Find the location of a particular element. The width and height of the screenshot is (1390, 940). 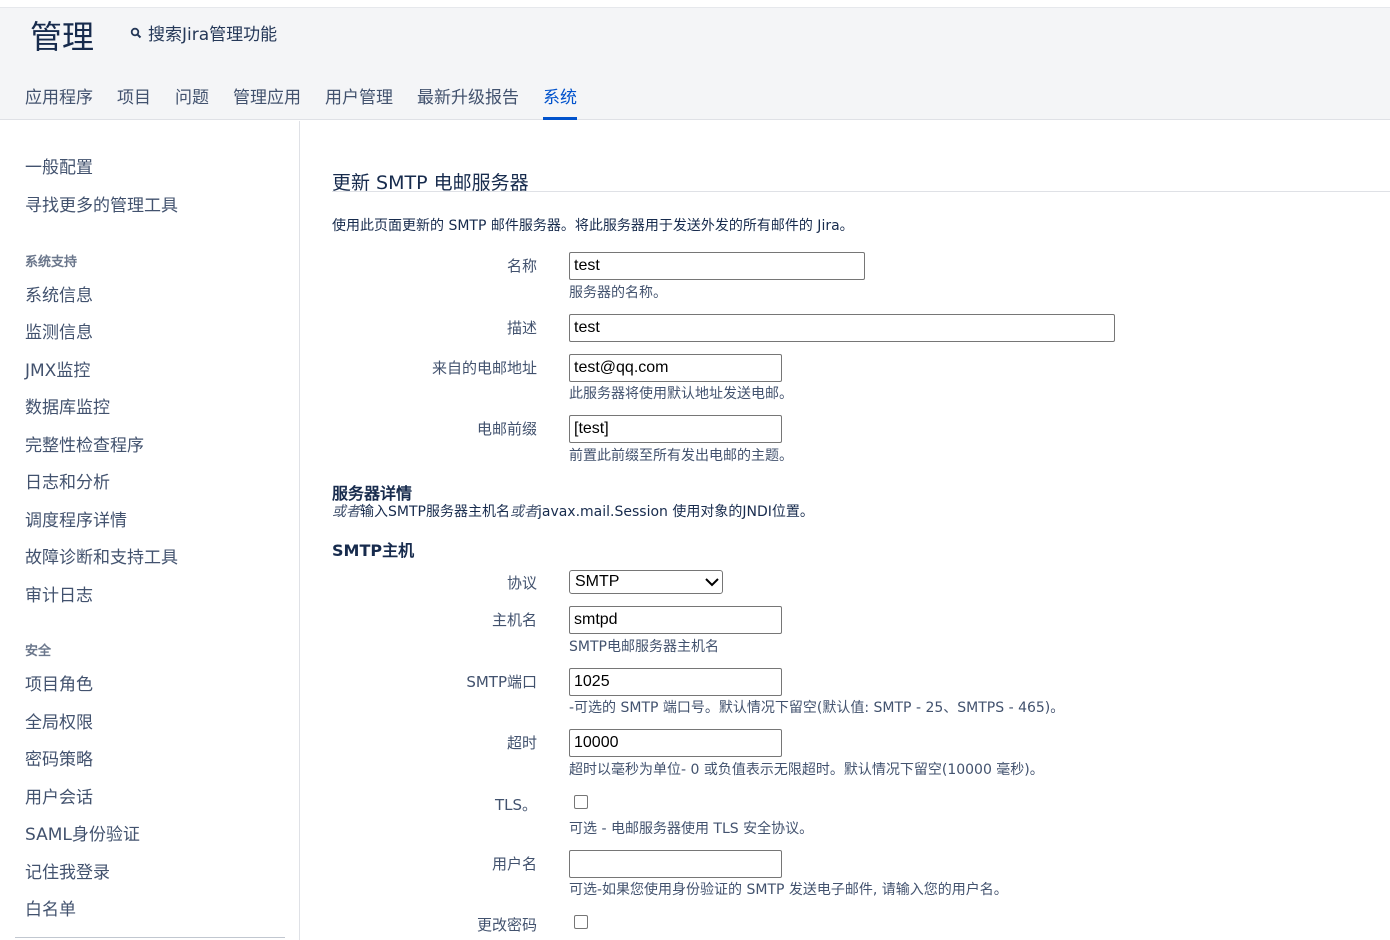

change-password-label: 更改密码 is located at coordinates (506, 925).